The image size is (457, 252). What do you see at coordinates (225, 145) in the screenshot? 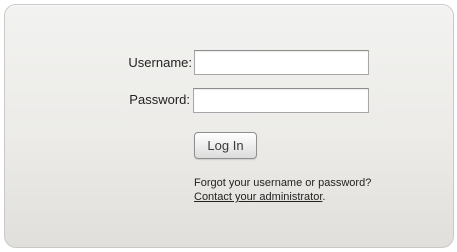
I see `login-button: Log In` at bounding box center [225, 145].